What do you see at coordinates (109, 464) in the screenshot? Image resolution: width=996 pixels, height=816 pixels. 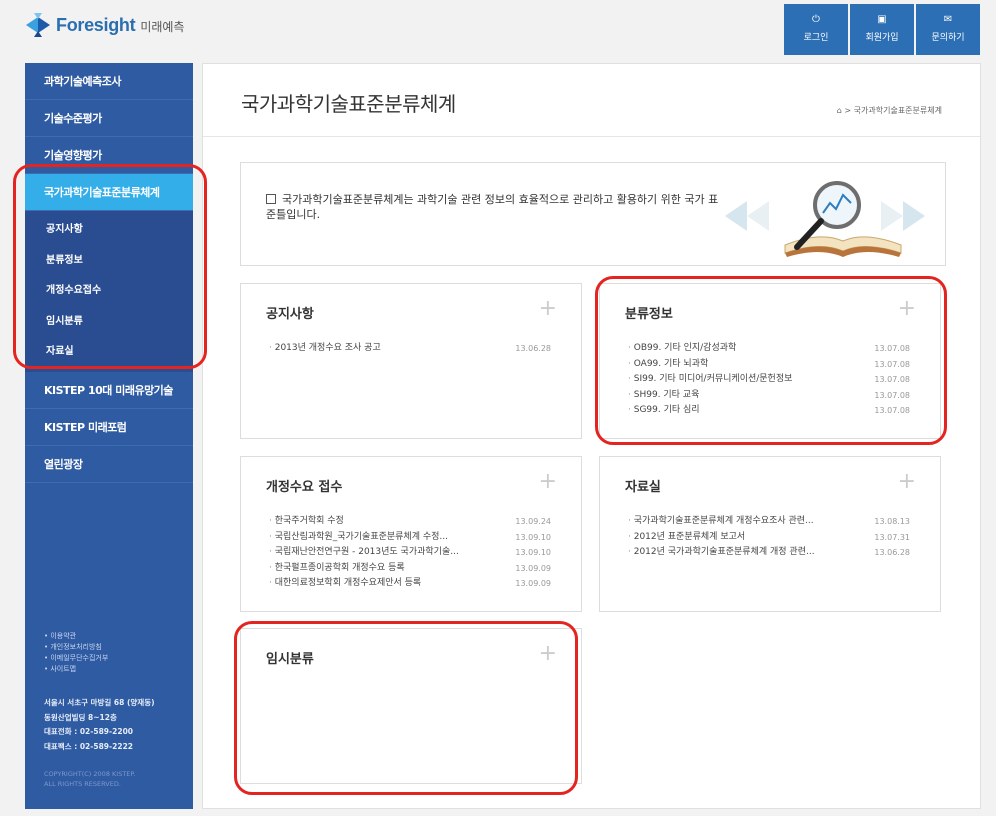 I see `sidebar-item-open-square: 열린광장` at bounding box center [109, 464].